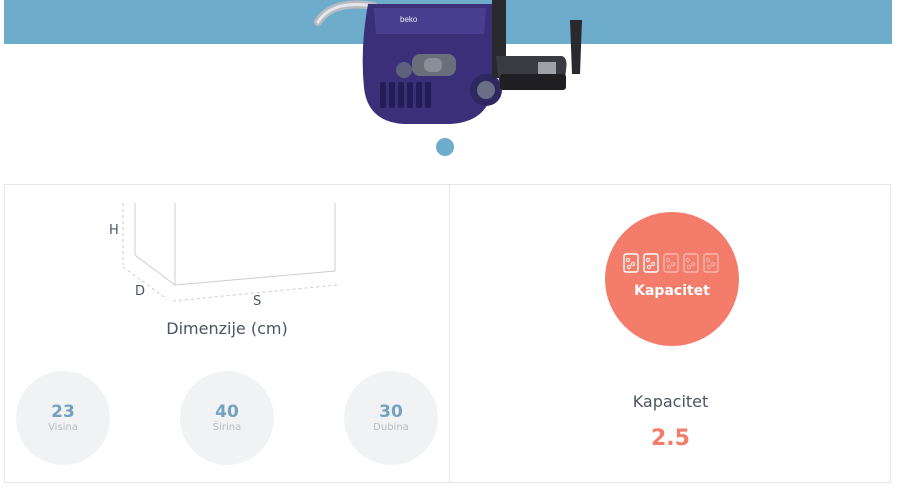 The height and width of the screenshot is (499, 899). I want to click on width-value: 40, so click(227, 412).